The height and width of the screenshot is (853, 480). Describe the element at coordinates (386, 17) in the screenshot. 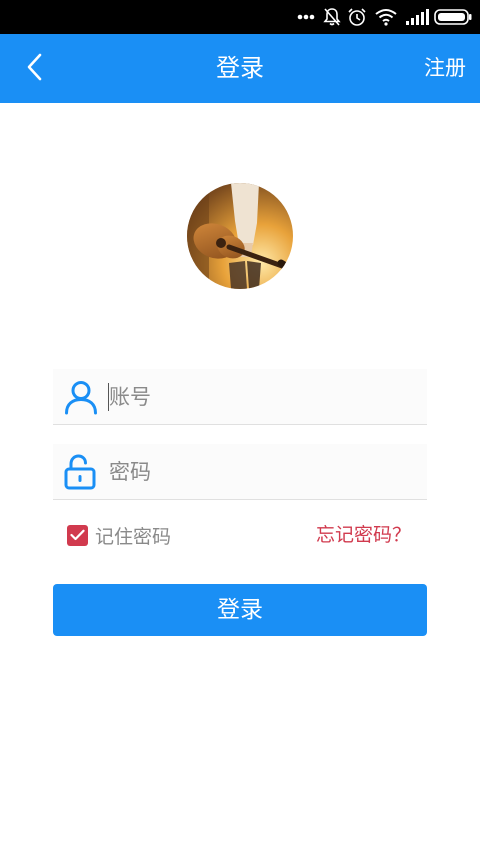

I see `wifi-icon` at that location.